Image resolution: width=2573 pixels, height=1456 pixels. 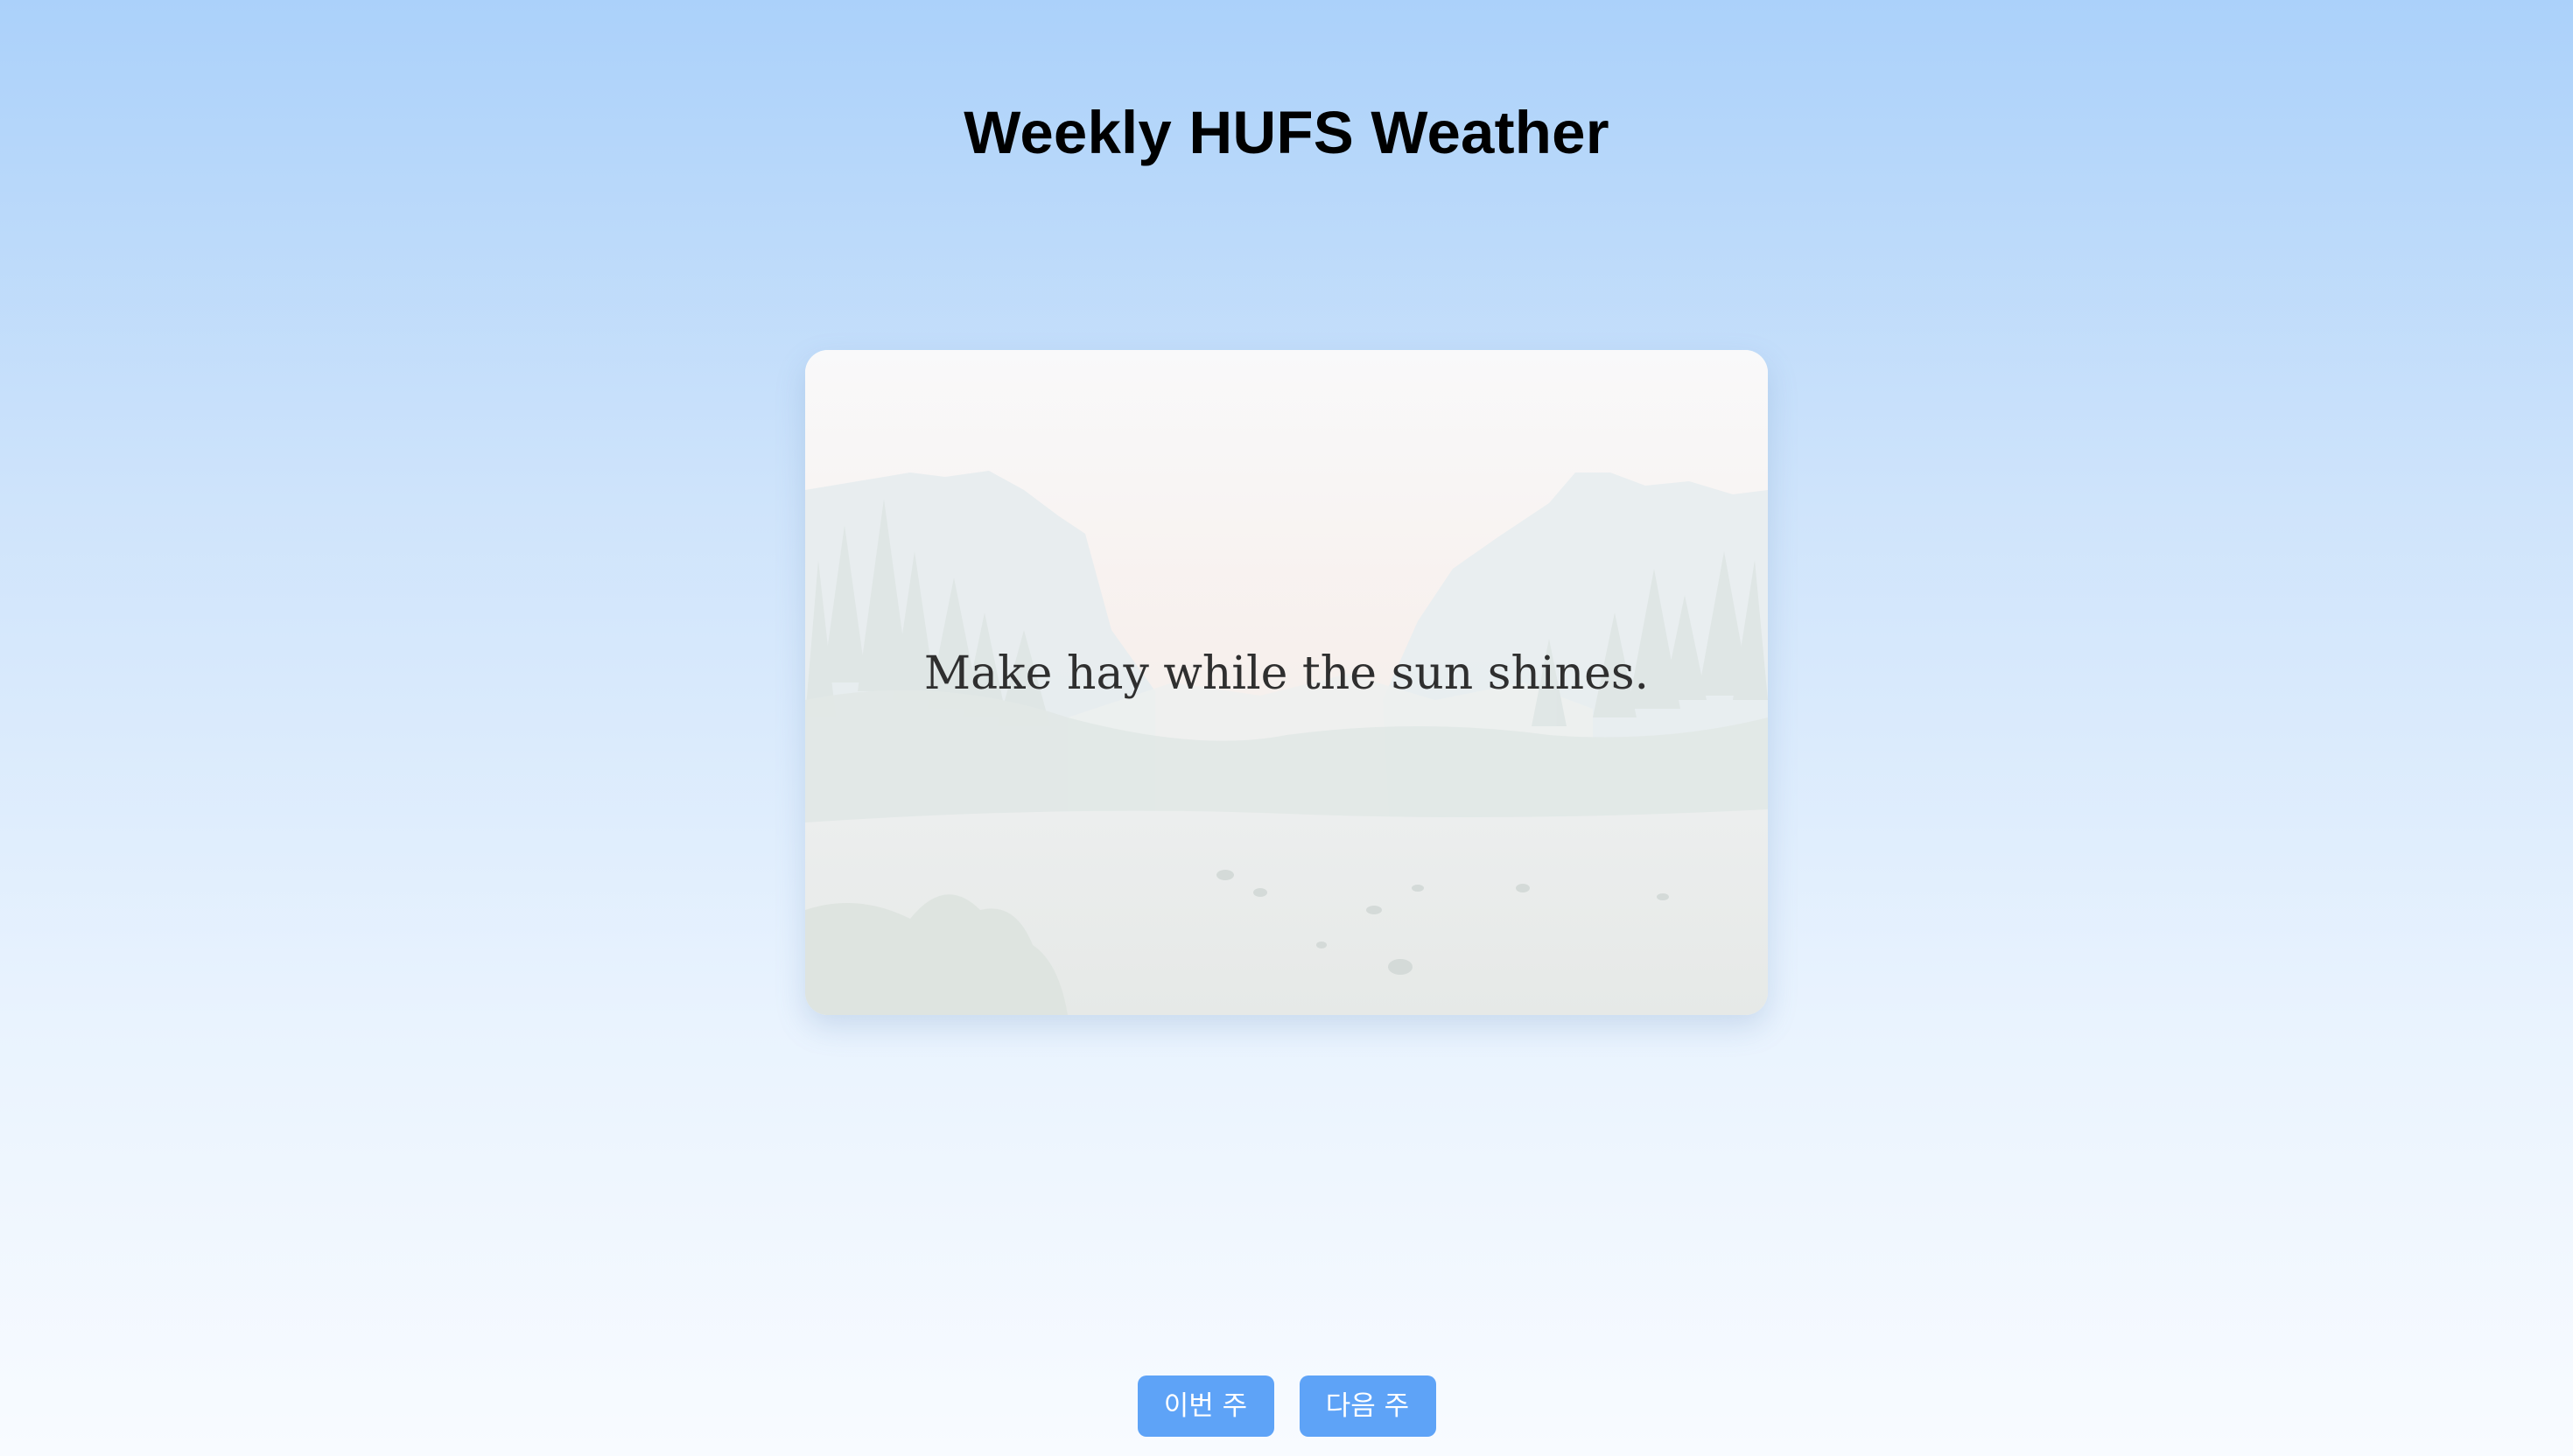 What do you see at coordinates (1286, 674) in the screenshot?
I see `quote-text: Make hay while the sun shines.` at bounding box center [1286, 674].